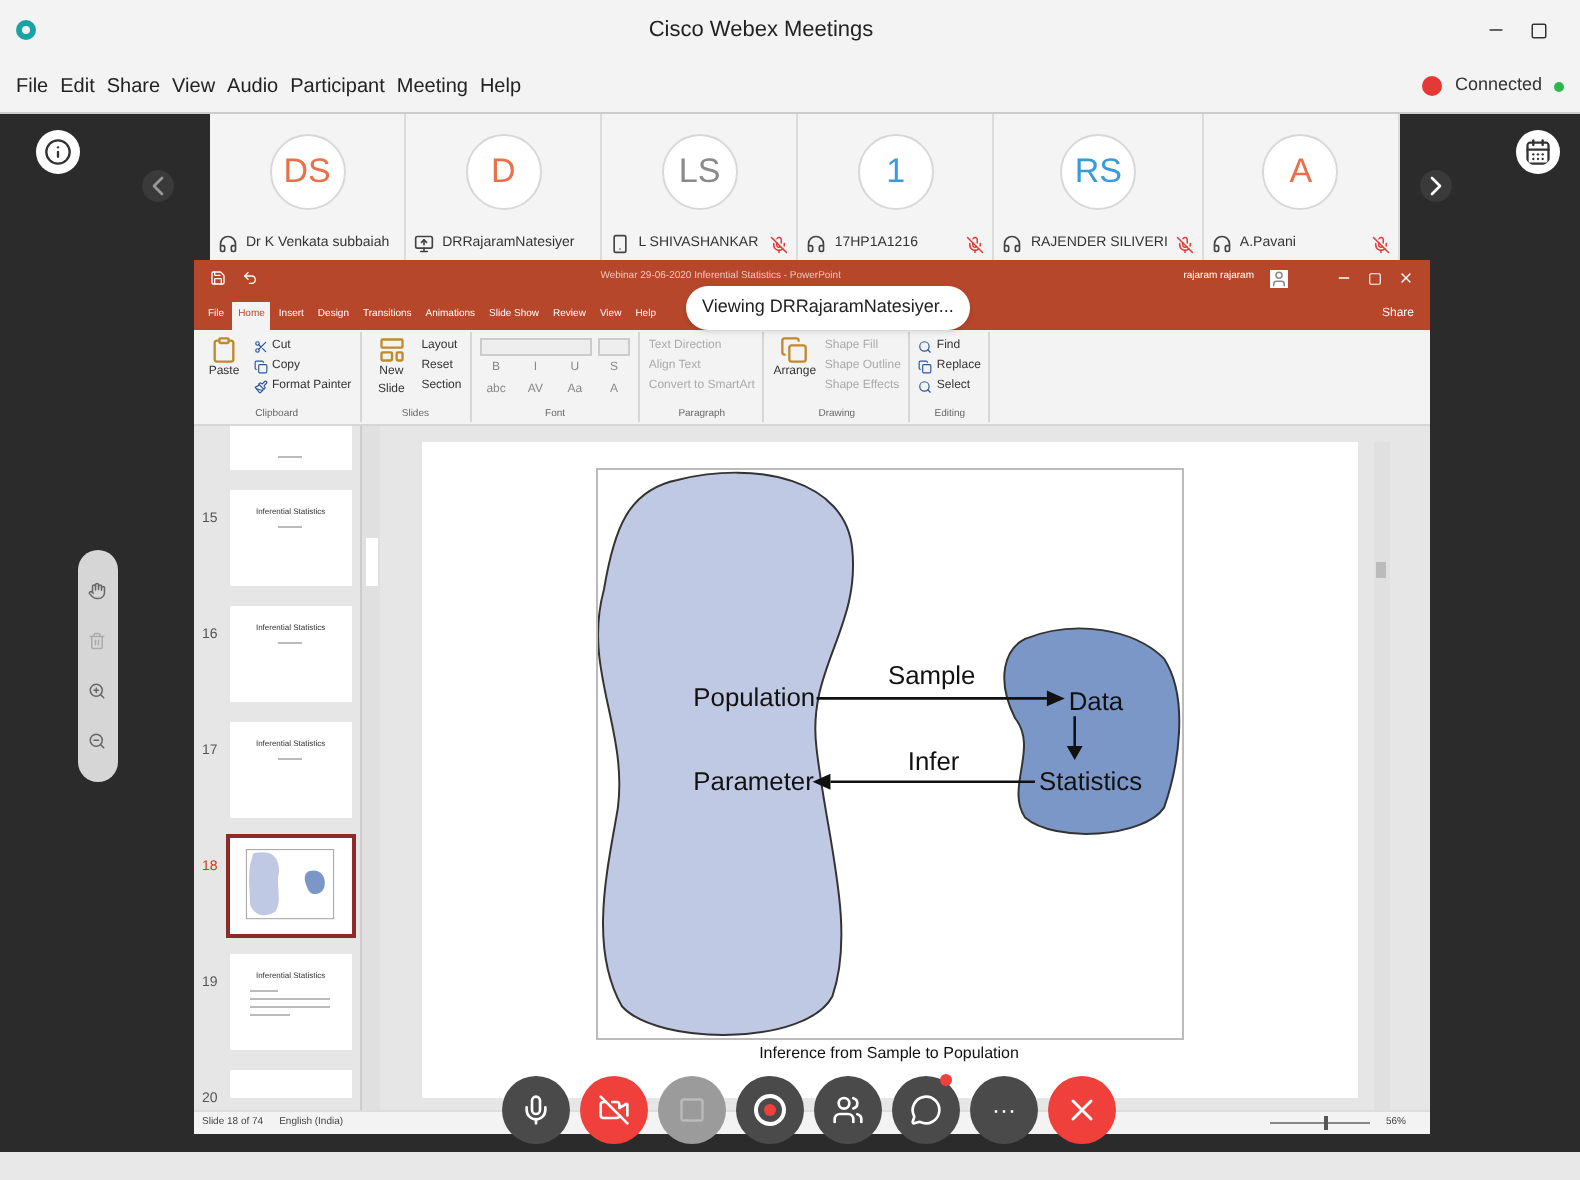  Describe the element at coordinates (1098, 171) in the screenshot. I see `avatar: RS` at that location.